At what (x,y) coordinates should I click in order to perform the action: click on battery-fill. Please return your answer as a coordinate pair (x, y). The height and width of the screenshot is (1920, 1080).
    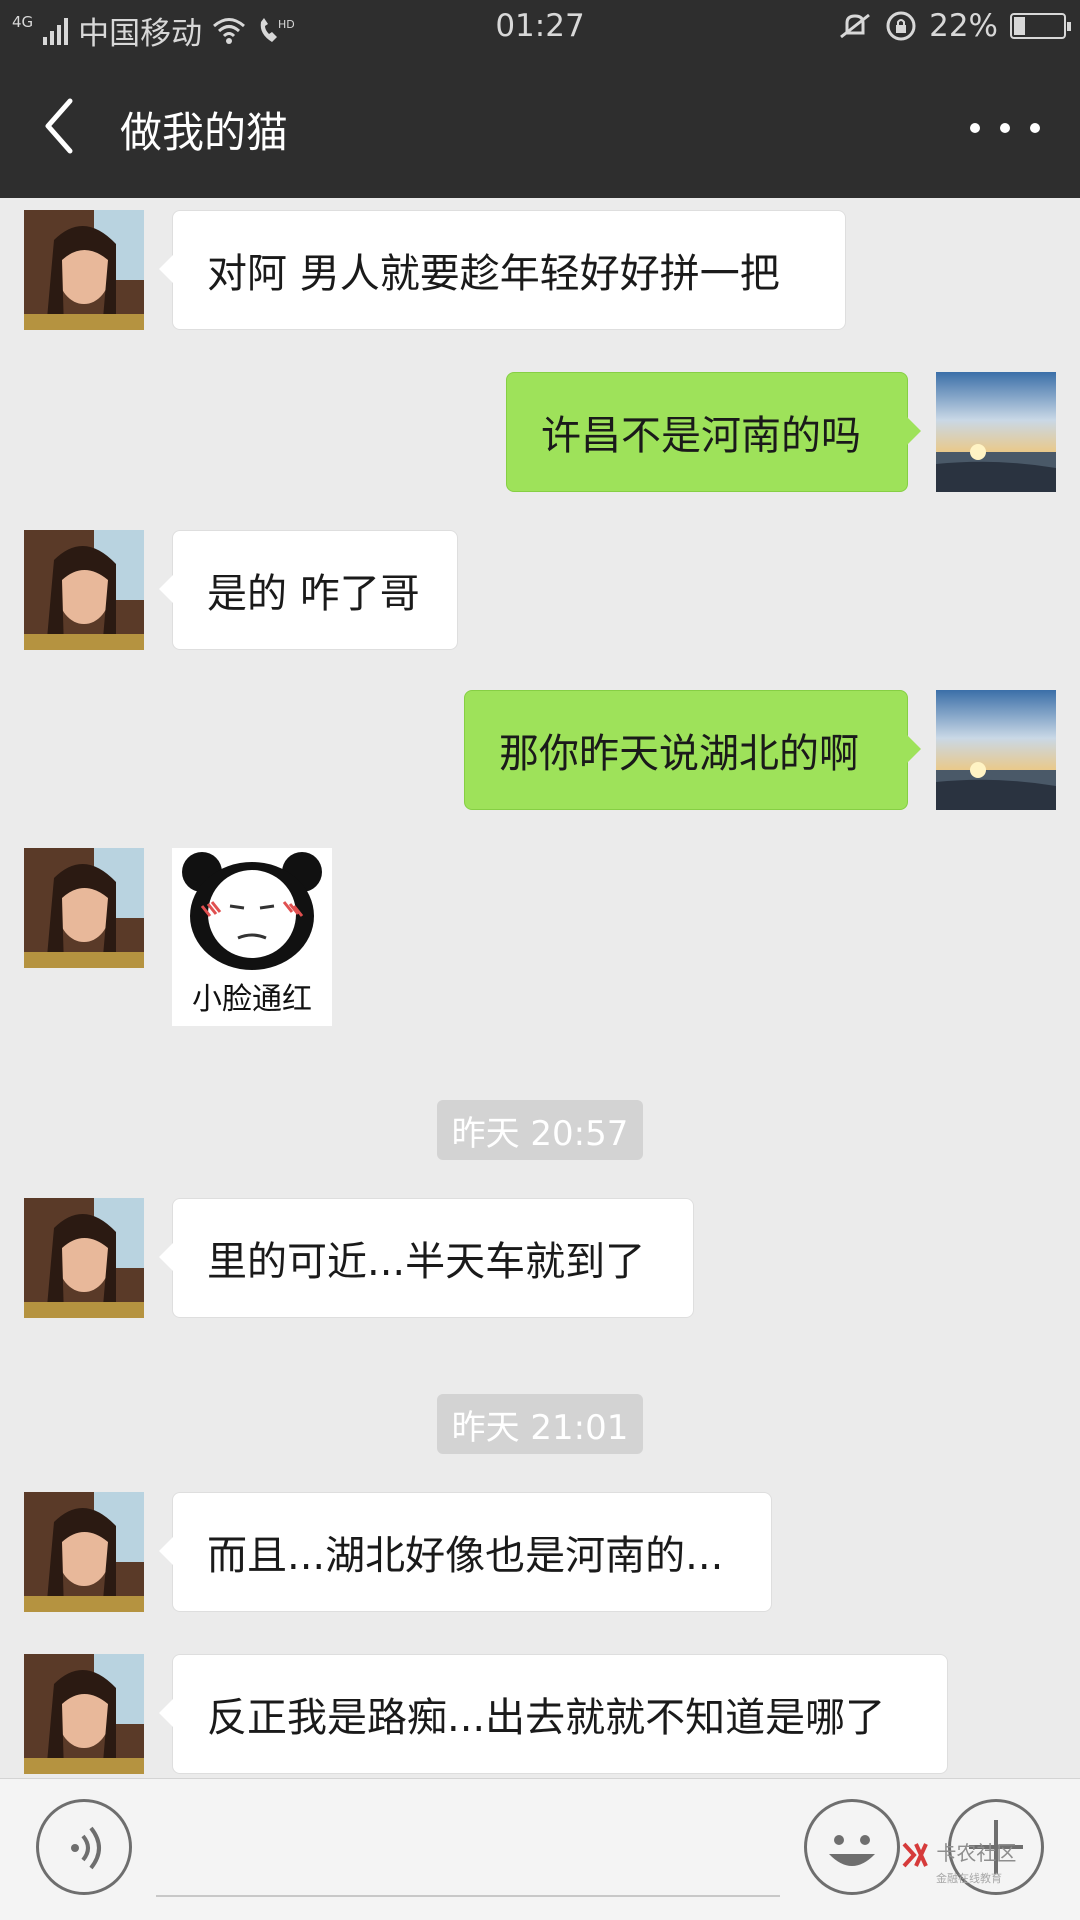
    Looking at the image, I should click on (1019, 26).